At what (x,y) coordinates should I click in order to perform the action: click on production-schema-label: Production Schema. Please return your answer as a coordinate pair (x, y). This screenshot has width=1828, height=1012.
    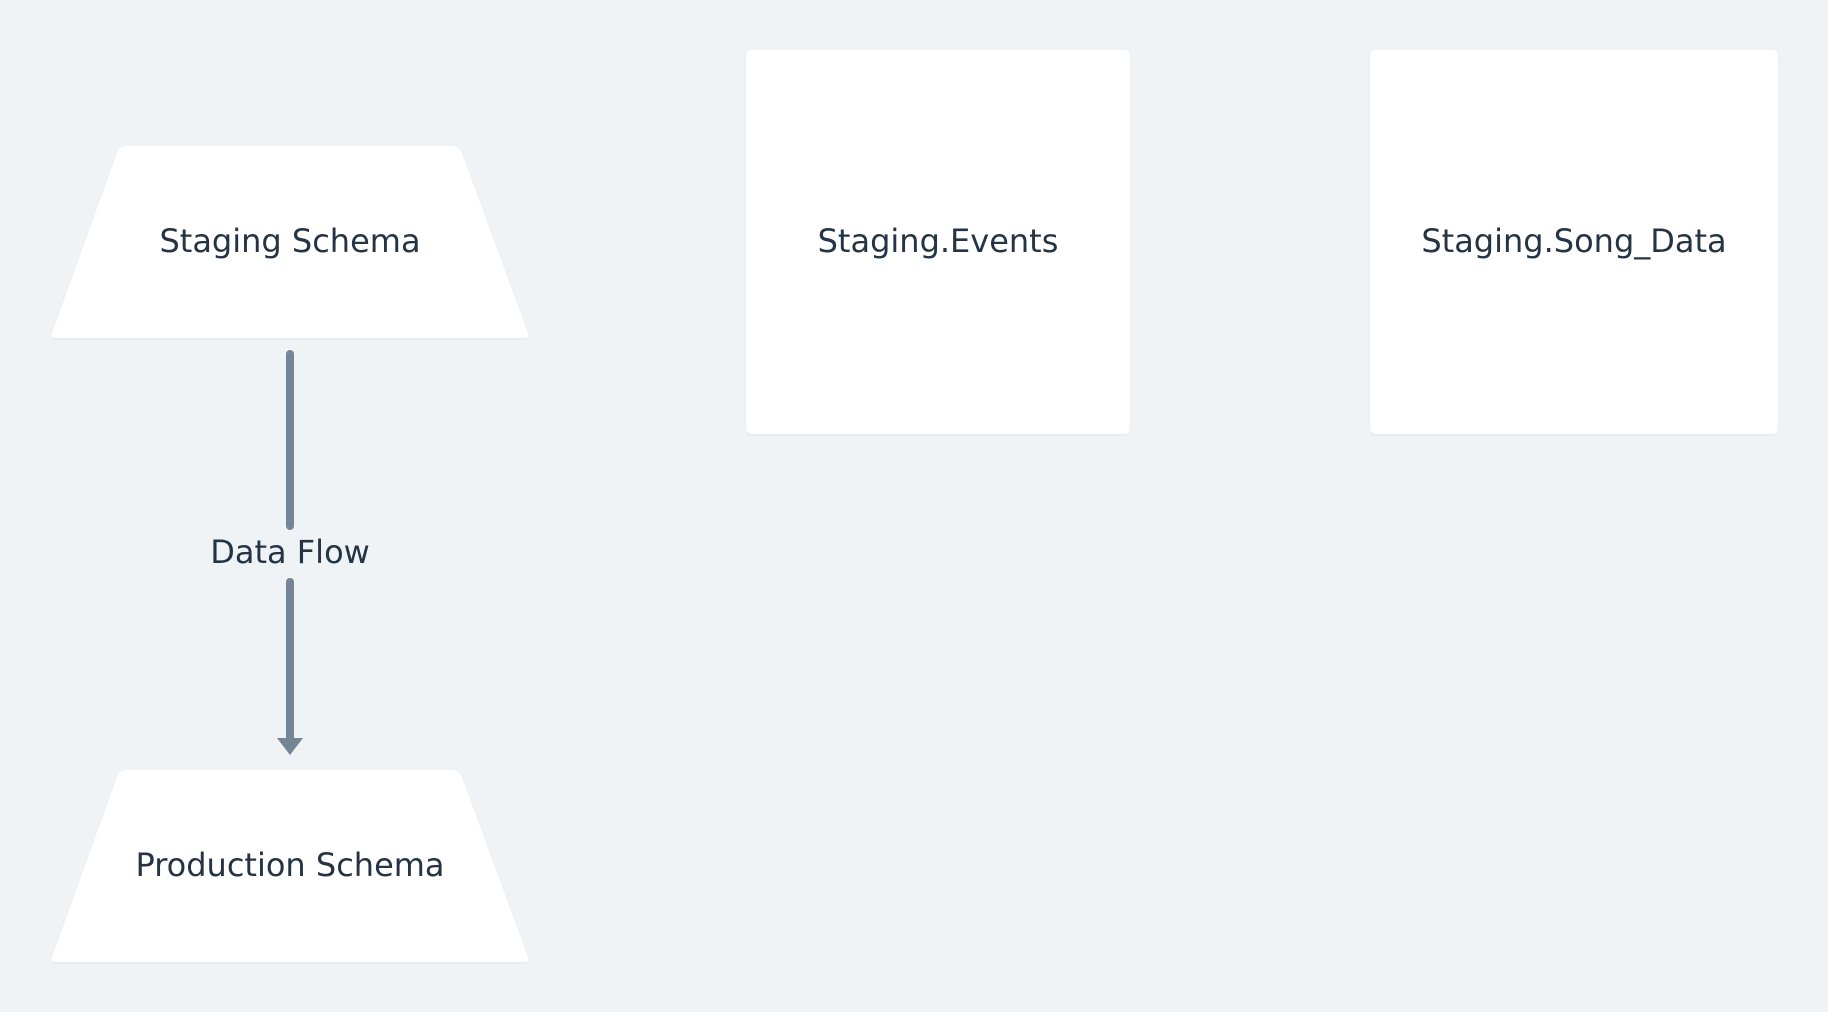
    Looking at the image, I should click on (289, 865).